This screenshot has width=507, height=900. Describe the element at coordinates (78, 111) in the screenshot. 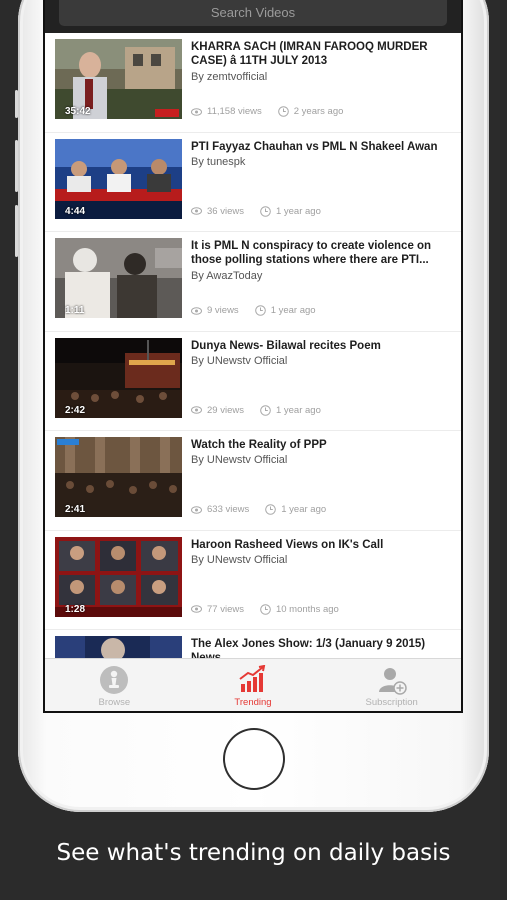

I see `duration-label: 35:42` at that location.